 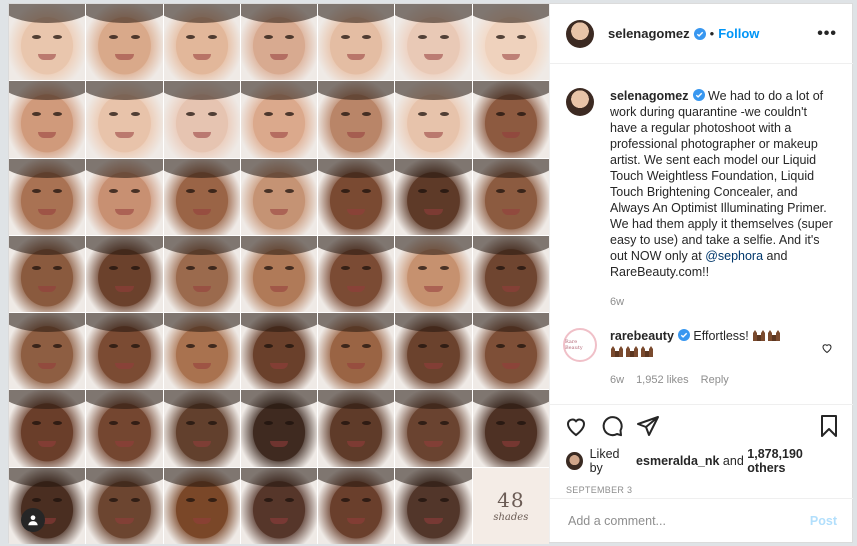 I want to click on follow-button: Follow, so click(x=738, y=33).